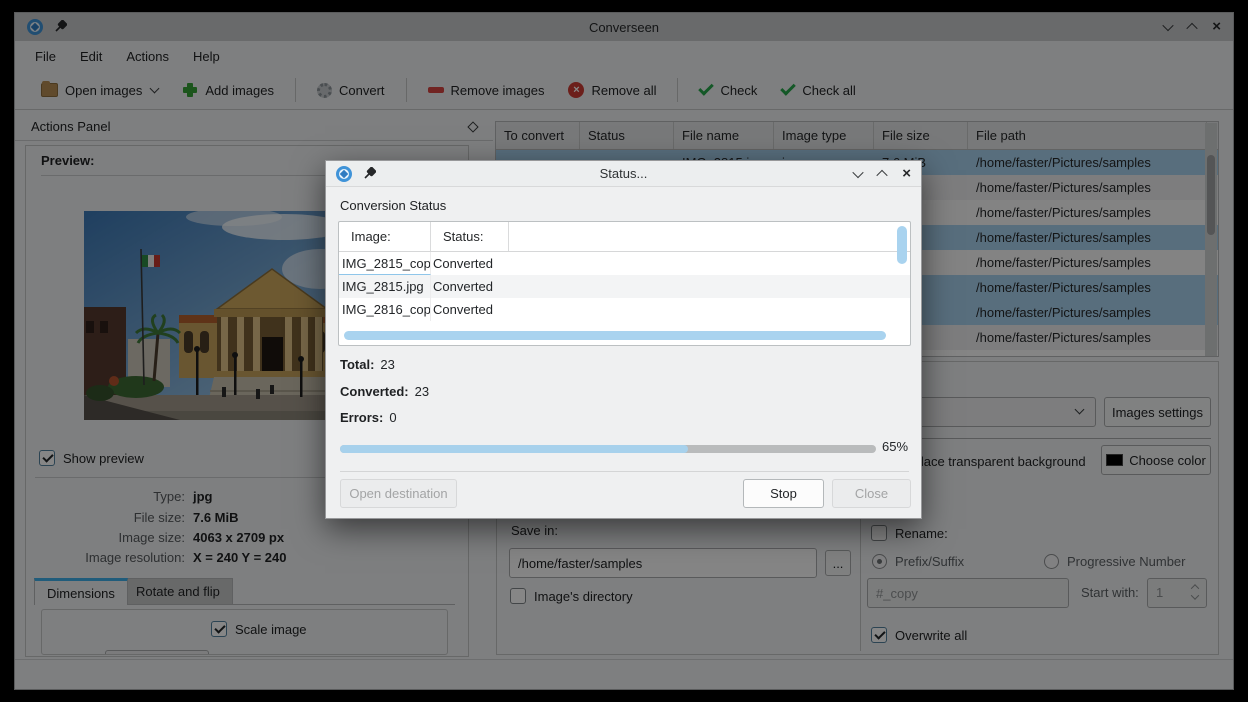 The image size is (1248, 702). Describe the element at coordinates (906, 173) in the screenshot. I see `close-icon: ×` at that location.